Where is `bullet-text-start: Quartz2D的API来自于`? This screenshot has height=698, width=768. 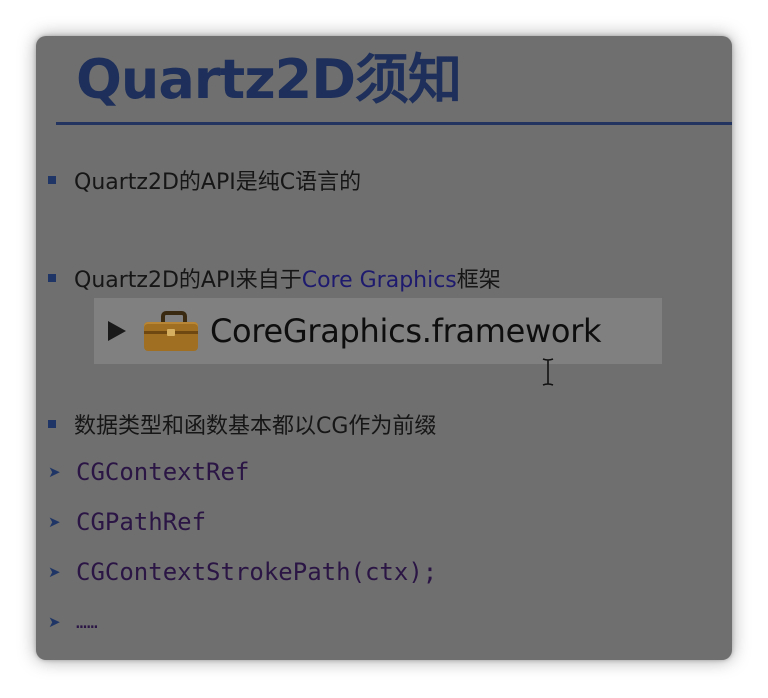
bullet-text-start: Quartz2D的API来自于 is located at coordinates (188, 280).